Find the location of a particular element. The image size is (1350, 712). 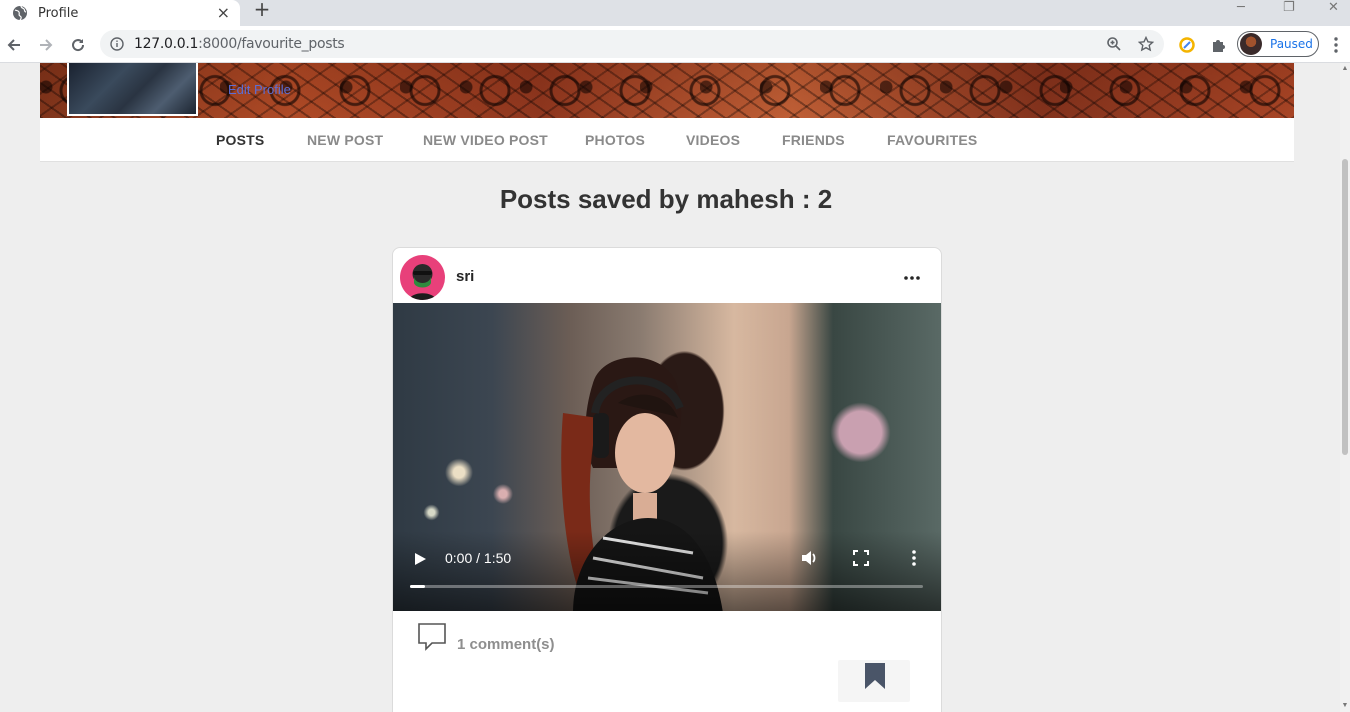

zoom-icon is located at coordinates (1114, 44).